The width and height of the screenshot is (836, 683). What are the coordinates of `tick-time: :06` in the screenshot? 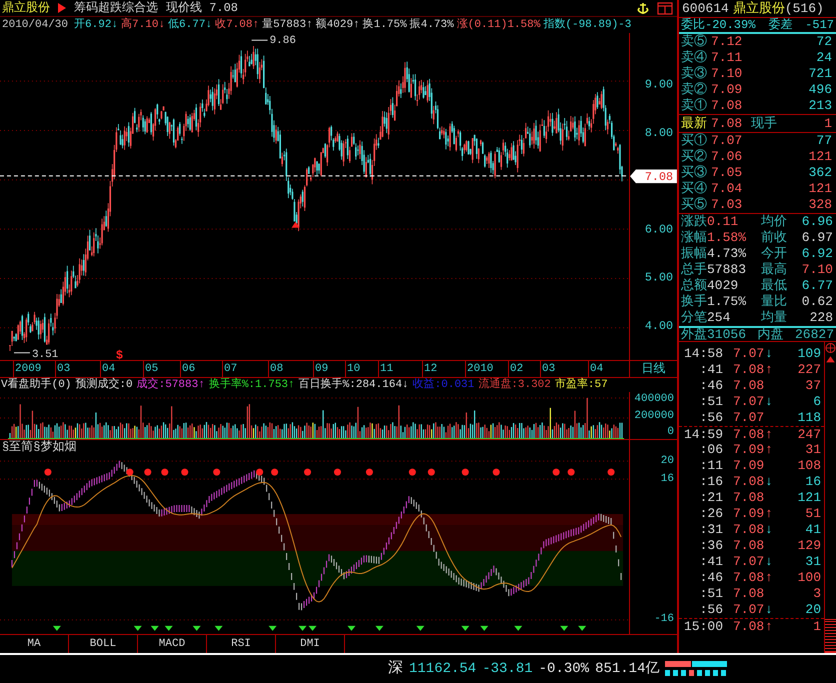 It's located at (710, 450).